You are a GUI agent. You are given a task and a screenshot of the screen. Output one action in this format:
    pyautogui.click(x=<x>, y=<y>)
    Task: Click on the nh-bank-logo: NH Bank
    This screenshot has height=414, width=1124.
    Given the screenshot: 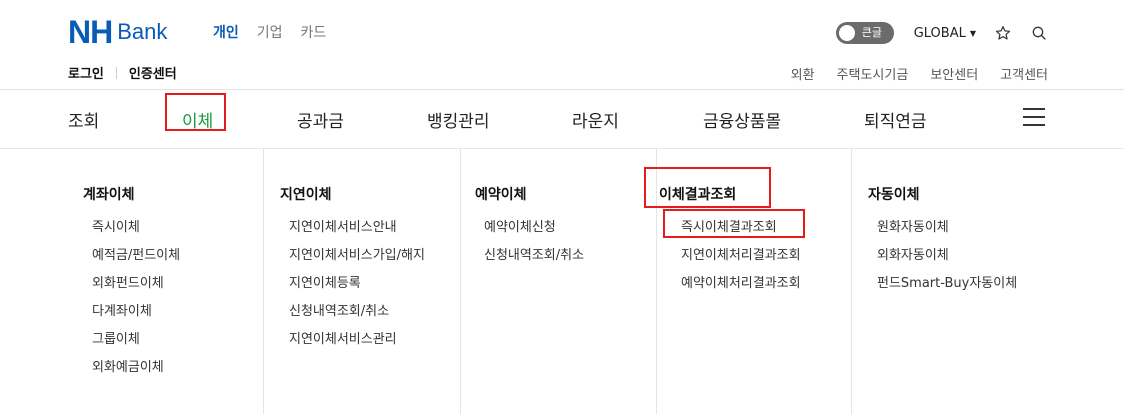 What is the action you would take?
    pyautogui.click(x=117, y=32)
    